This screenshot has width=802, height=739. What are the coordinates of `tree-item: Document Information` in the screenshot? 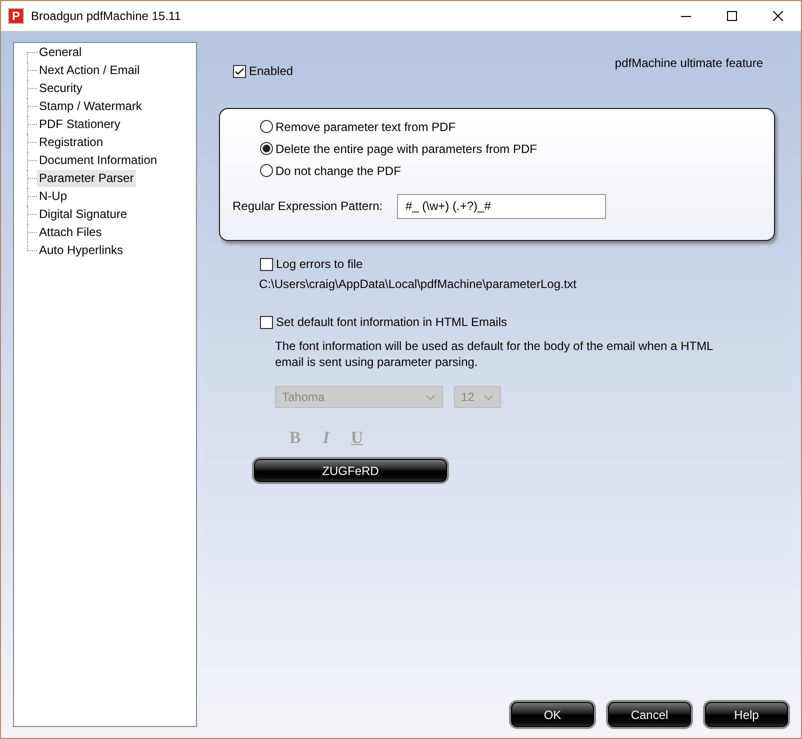 It's located at (98, 160).